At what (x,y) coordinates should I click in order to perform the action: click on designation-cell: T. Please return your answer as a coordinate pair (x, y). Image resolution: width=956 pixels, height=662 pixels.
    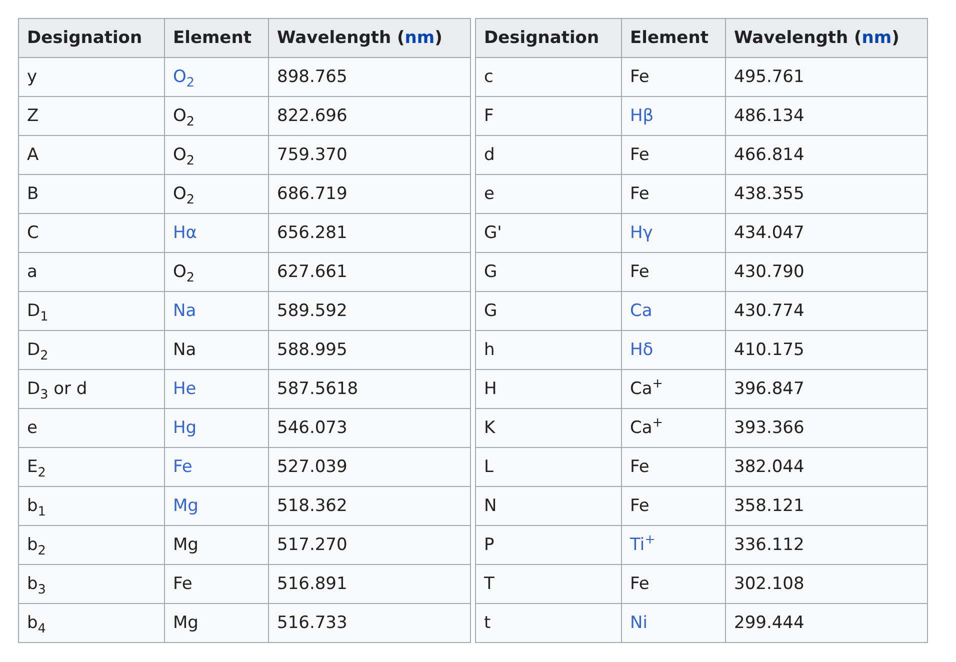
    Looking at the image, I should click on (489, 584).